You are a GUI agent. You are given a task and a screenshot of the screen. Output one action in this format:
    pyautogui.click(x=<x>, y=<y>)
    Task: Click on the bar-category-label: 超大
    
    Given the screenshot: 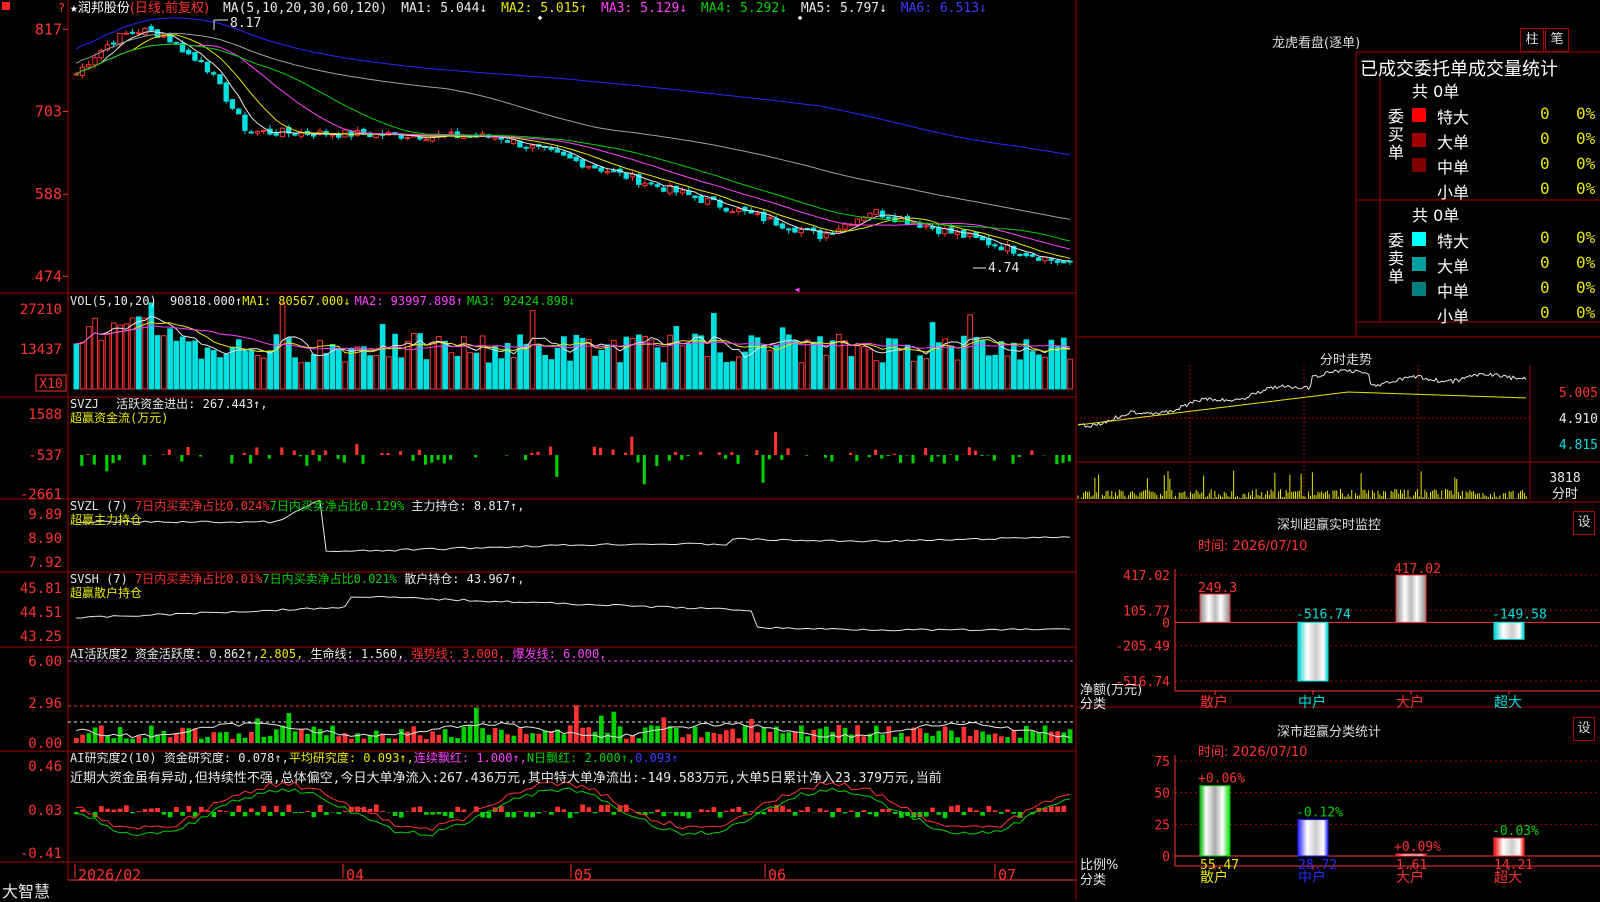 What is the action you would take?
    pyautogui.click(x=1508, y=703)
    